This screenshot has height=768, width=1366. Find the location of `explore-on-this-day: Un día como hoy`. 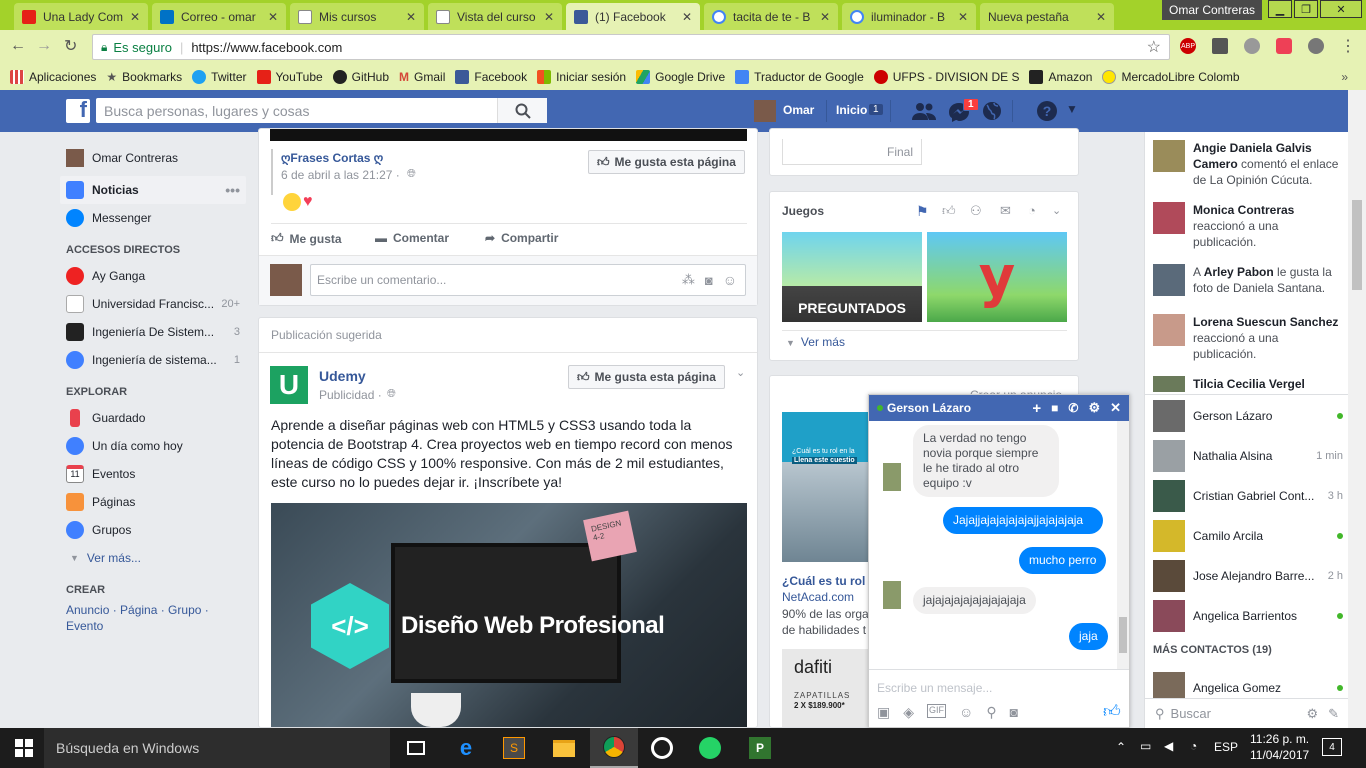

explore-on-this-day: Un día como hoy is located at coordinates (153, 446).